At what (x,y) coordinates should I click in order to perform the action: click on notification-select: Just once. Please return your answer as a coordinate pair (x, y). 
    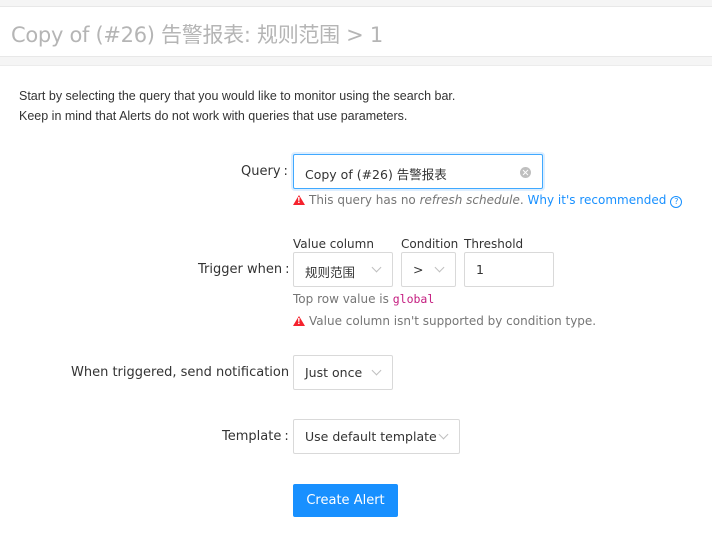
    Looking at the image, I should click on (343, 372).